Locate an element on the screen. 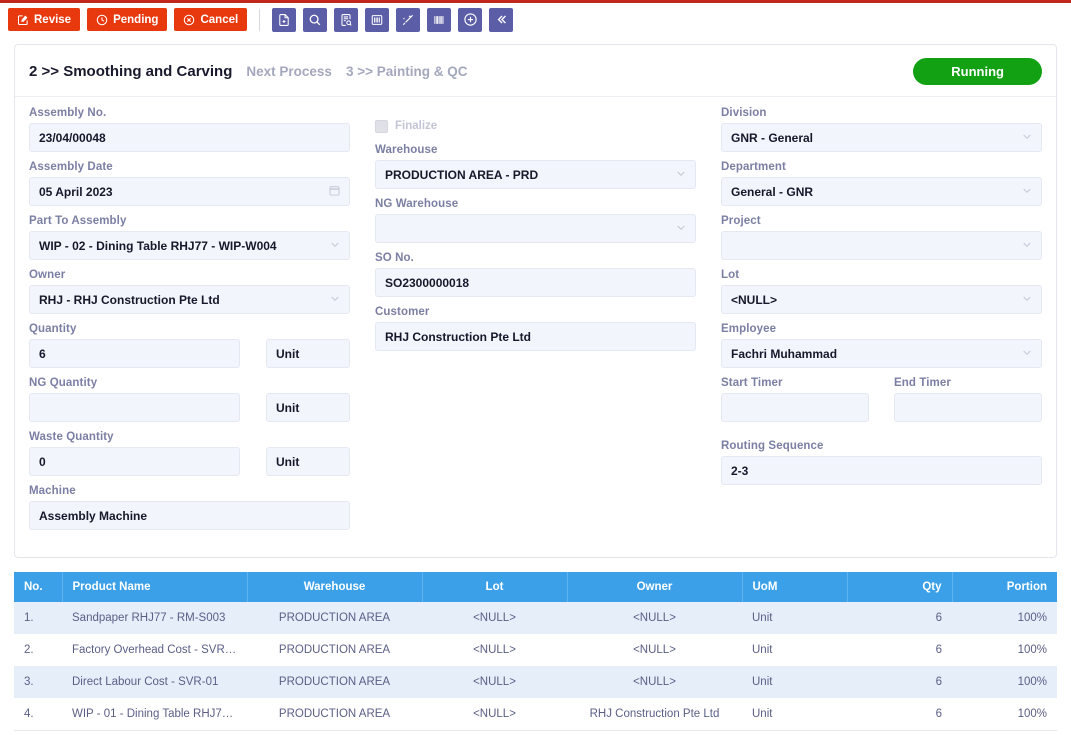 The height and width of the screenshot is (735, 1071). start-timer-label: Start Timer is located at coordinates (752, 383).